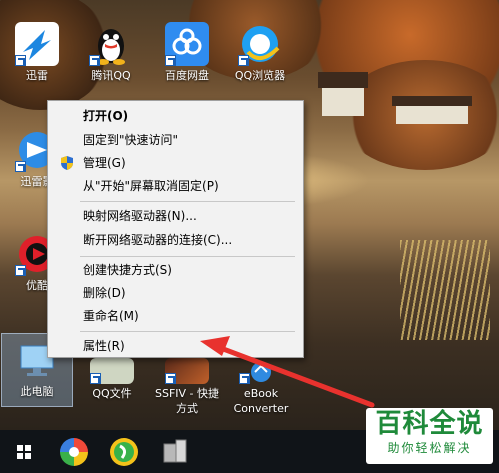 This screenshot has height=473, width=499. I want to click on menu-item-create-shortcut: 创建快捷方式(S), so click(175, 270).